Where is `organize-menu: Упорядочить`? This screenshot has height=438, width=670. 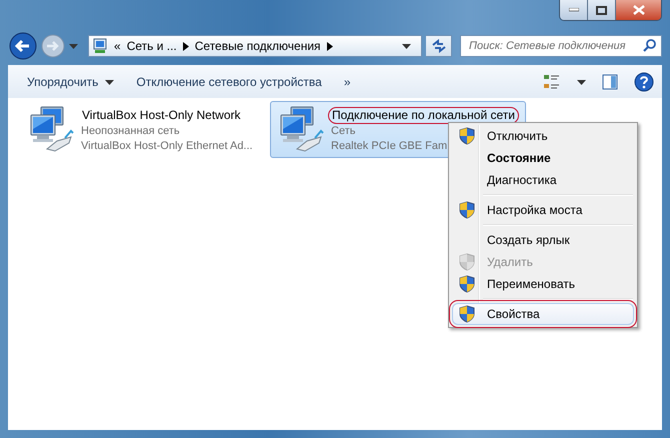
organize-menu: Упорядочить is located at coordinates (70, 82).